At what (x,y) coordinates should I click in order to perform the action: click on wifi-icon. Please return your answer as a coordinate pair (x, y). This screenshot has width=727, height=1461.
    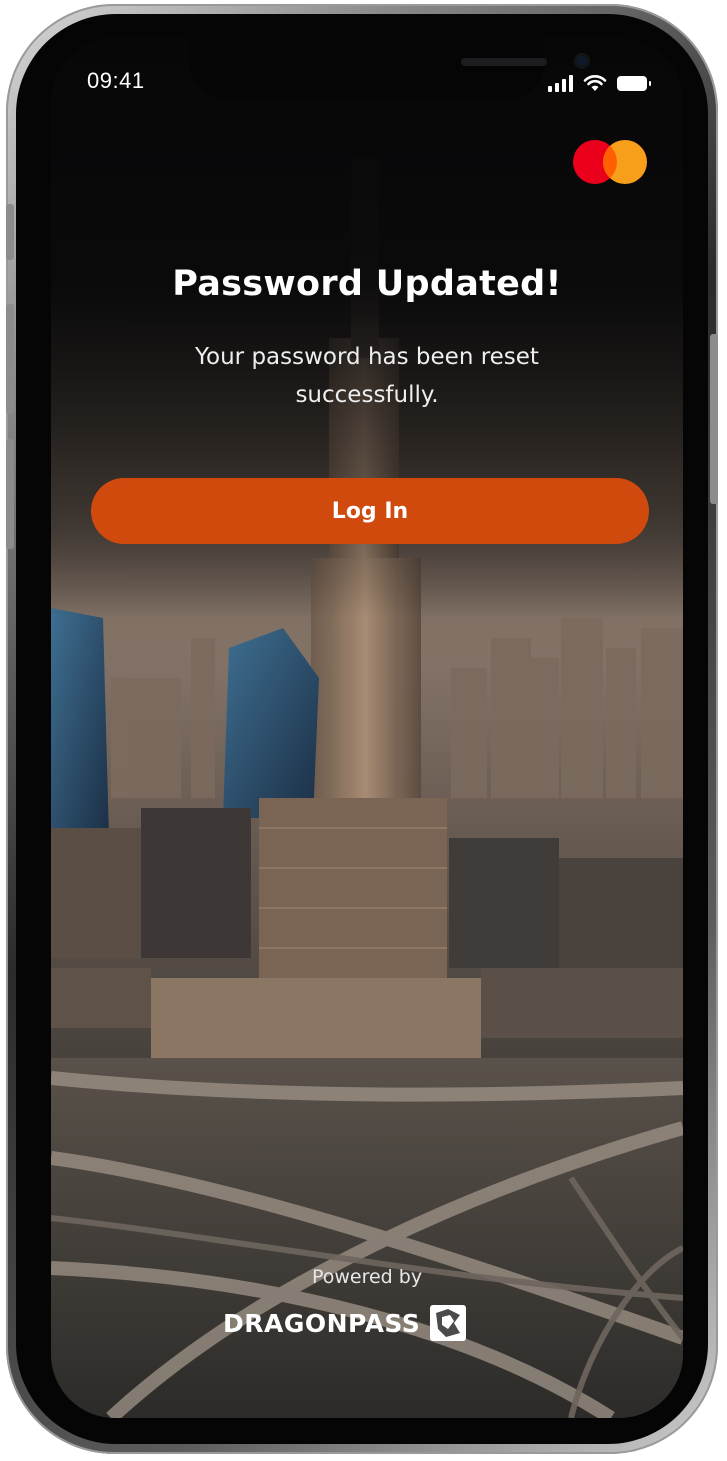
    Looking at the image, I should click on (595, 83).